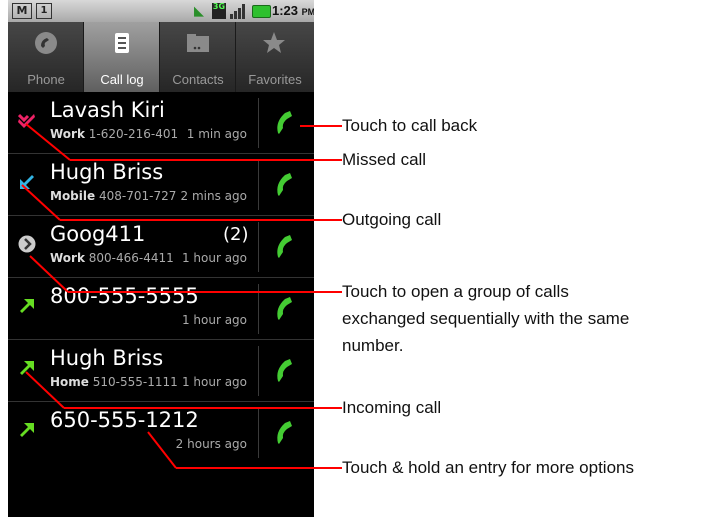 The width and height of the screenshot is (709, 517). I want to click on annotation-missed-call: Missed call, so click(384, 159).